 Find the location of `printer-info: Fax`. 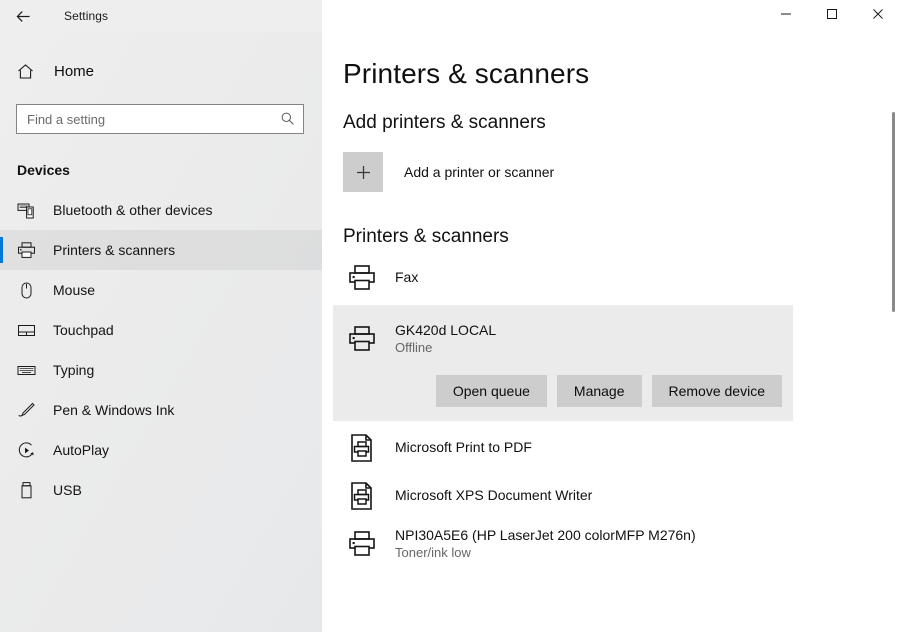

printer-info: Fax is located at coordinates (406, 278).